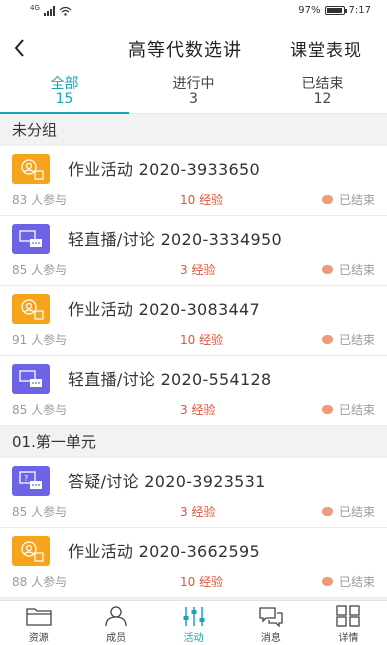 This screenshot has height=645, width=387. I want to click on tab-count: 15, so click(64, 99).